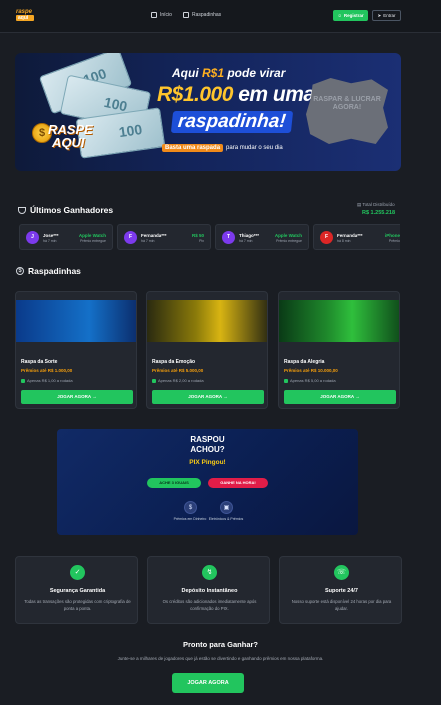 The height and width of the screenshot is (705, 441). I want to click on banner-line3: raspadinha!, so click(231, 122).